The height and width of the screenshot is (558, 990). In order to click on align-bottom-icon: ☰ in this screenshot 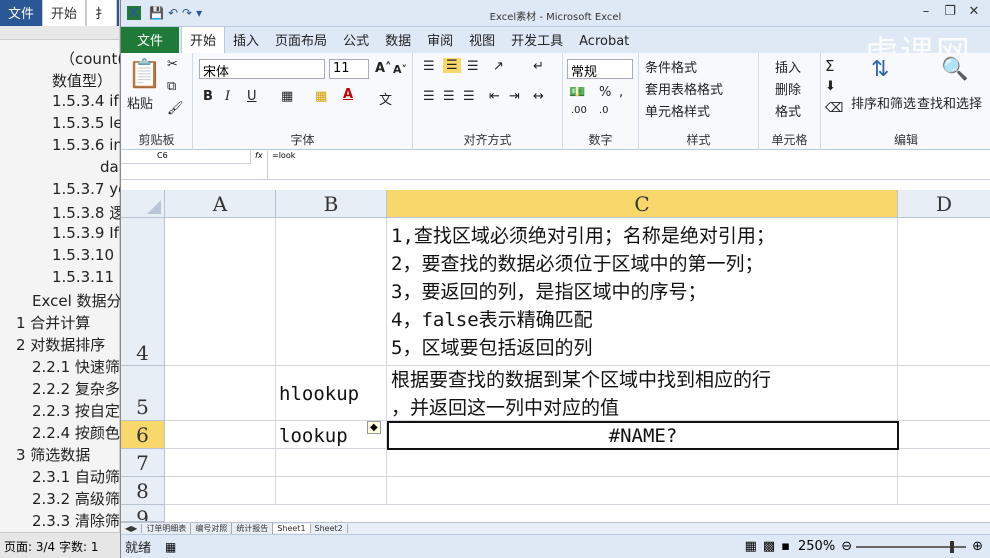, I will do `click(473, 66)`.